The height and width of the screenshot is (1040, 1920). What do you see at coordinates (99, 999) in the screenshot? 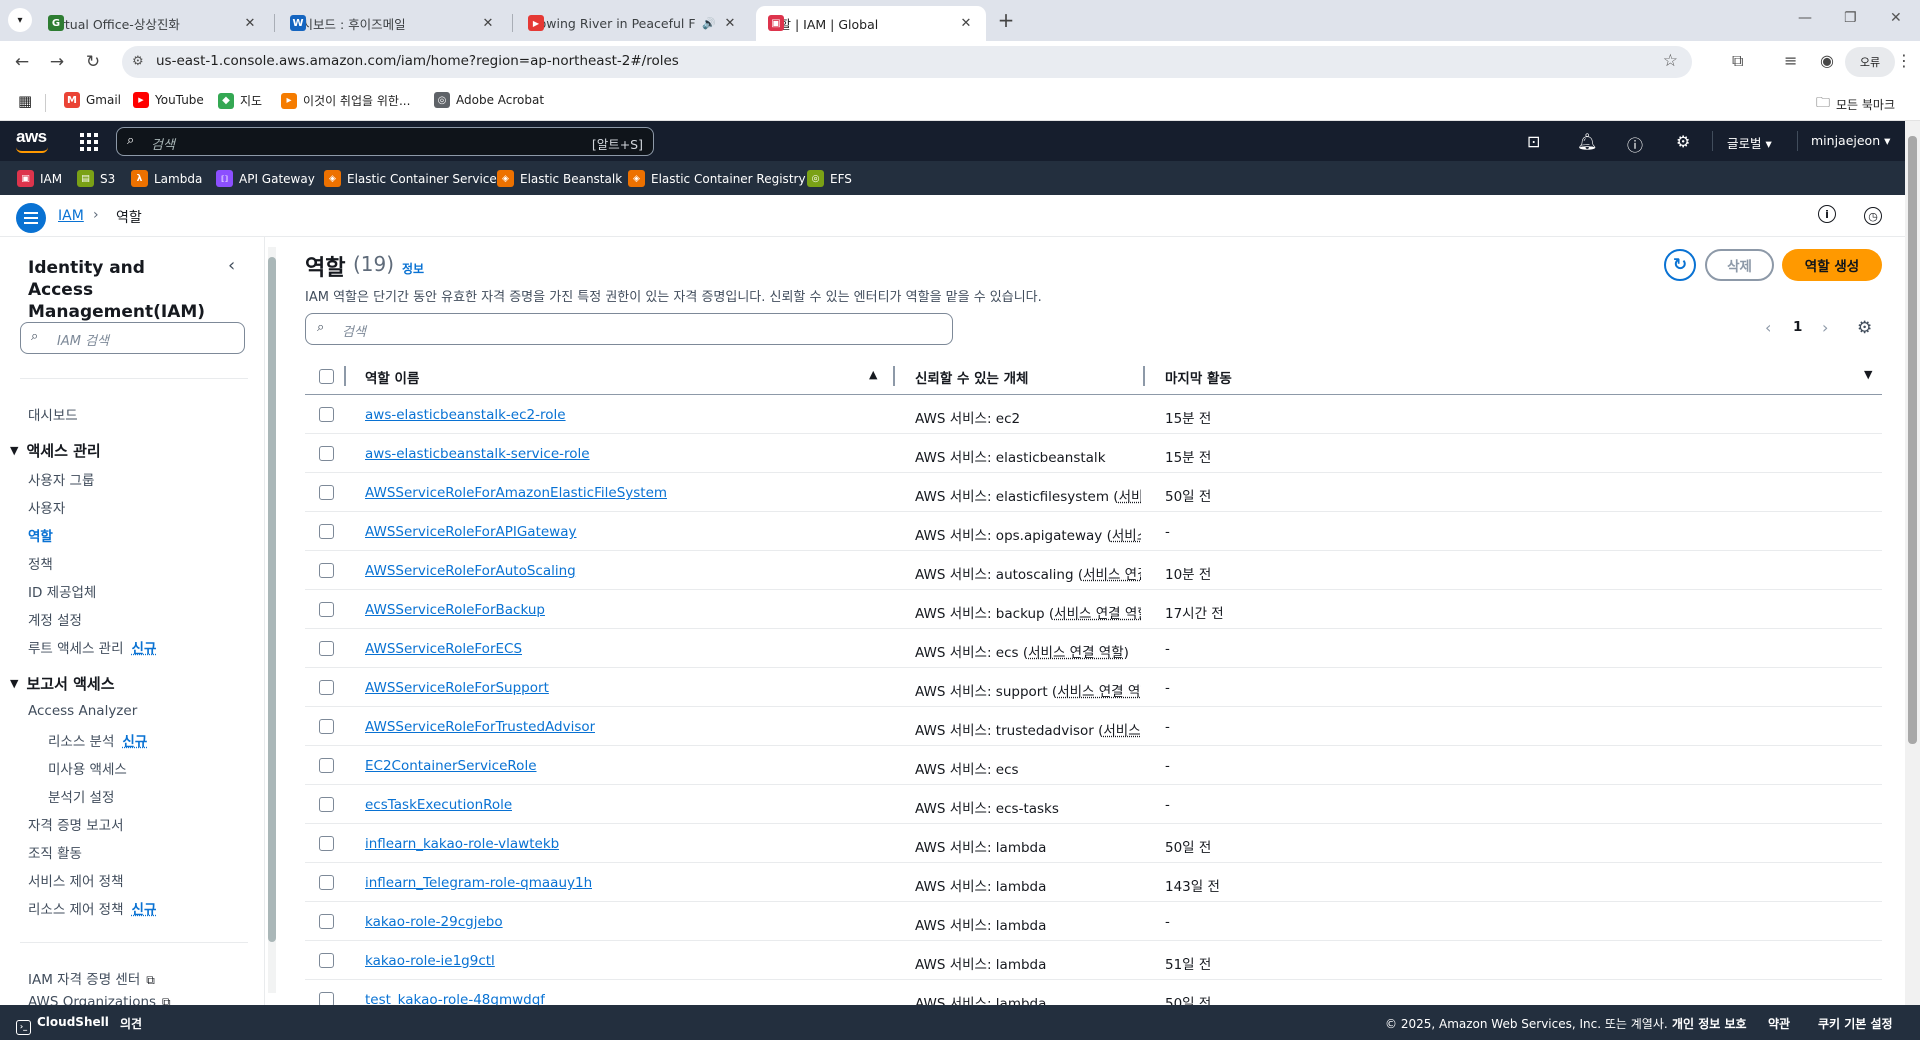
I see `sidebar-item-organizations: AWS Organizations ⧉` at bounding box center [99, 999].